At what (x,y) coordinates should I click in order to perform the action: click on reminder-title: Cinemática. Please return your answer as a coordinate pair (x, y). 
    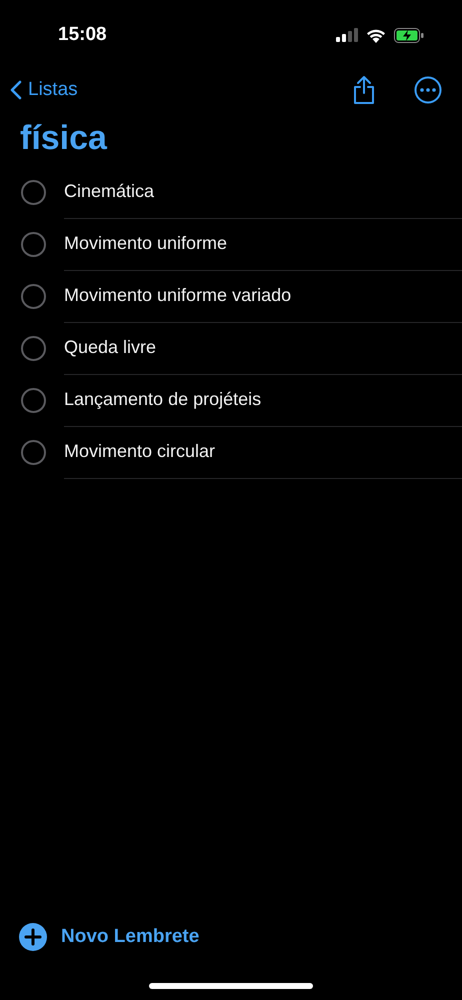
    Looking at the image, I should click on (109, 191).